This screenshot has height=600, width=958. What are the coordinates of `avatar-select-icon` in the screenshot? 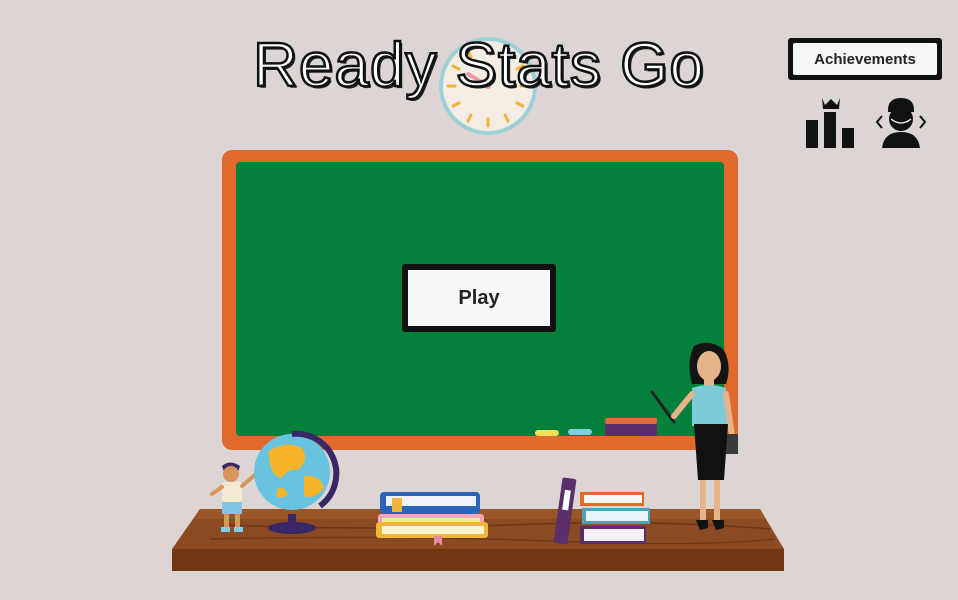 It's located at (901, 123).